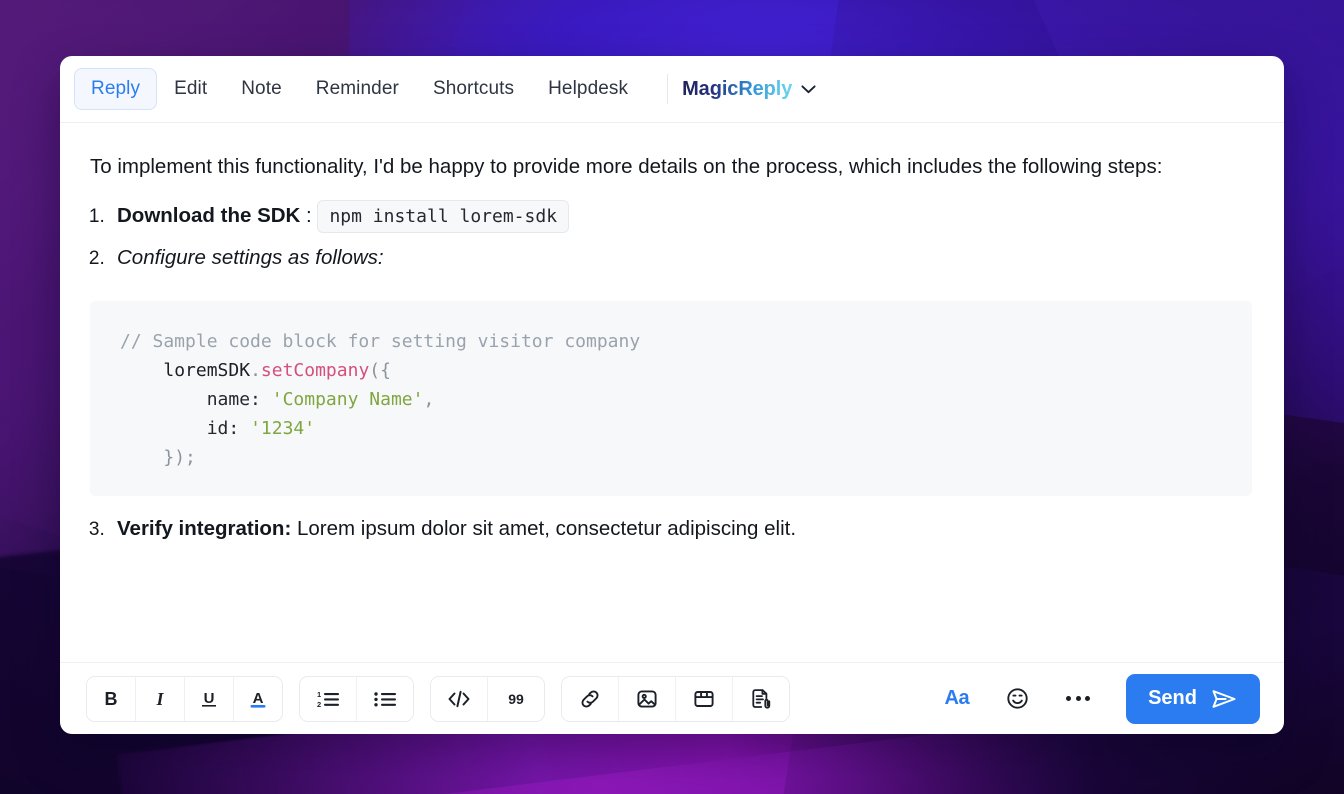 Image resolution: width=1344 pixels, height=794 pixels. I want to click on send-button: Send, so click(1193, 698).